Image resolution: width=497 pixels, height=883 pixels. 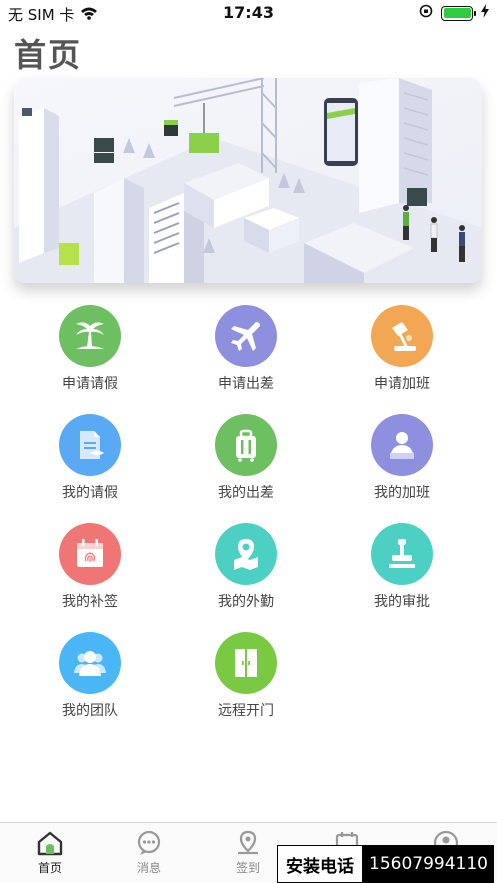 What do you see at coordinates (90, 663) in the screenshot?
I see `team-icon` at bounding box center [90, 663].